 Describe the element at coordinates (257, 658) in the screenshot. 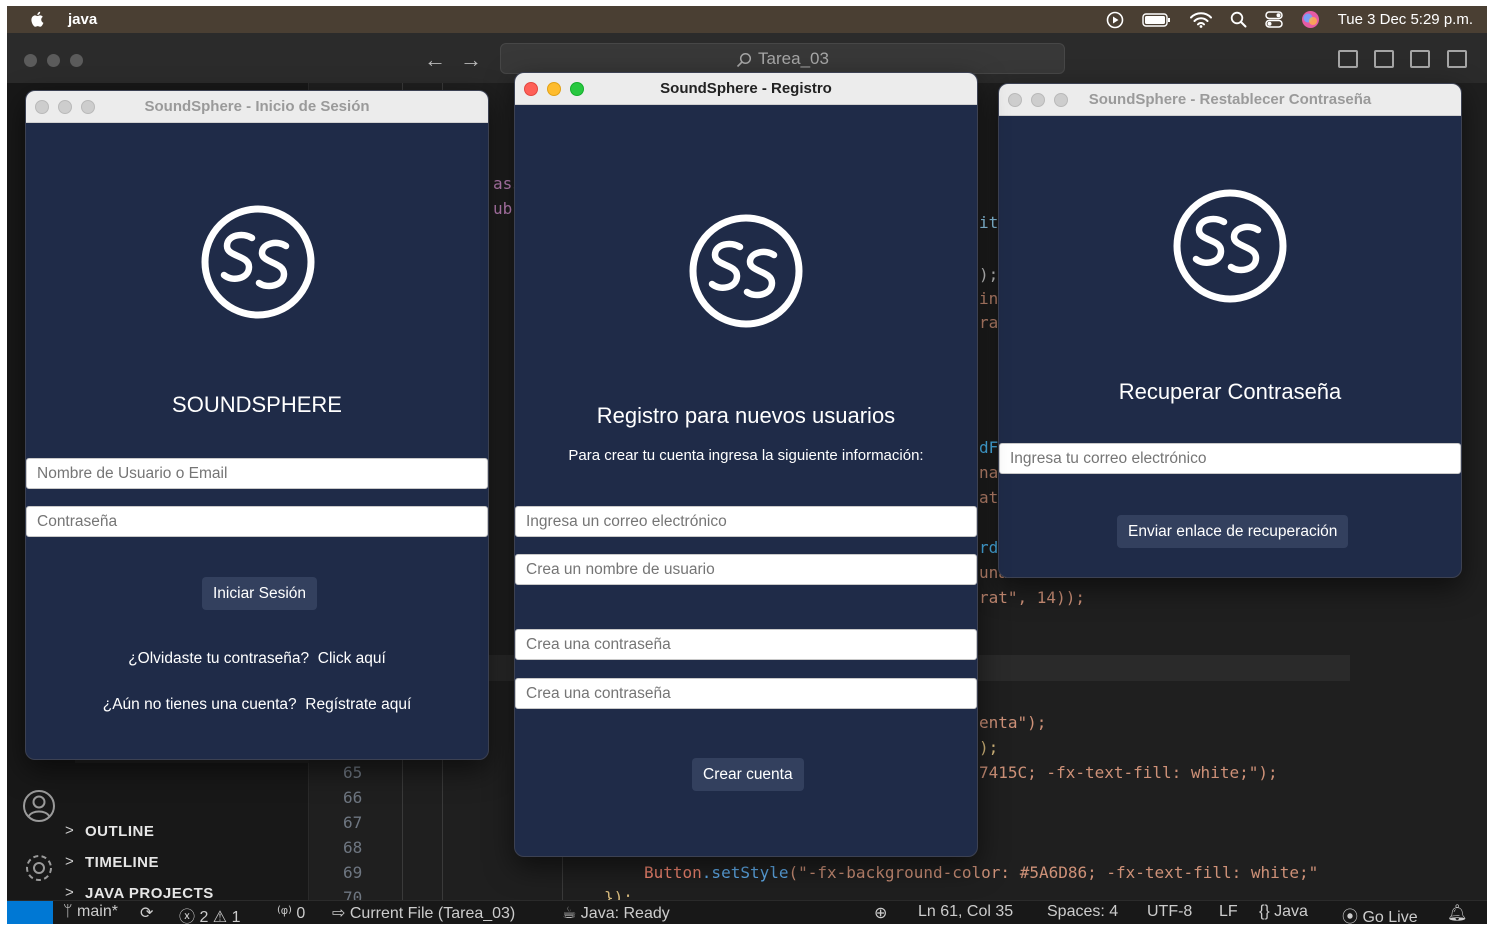

I see `forgot-password-line: ¿Olvidaste tu contraseña? Click aquí` at that location.